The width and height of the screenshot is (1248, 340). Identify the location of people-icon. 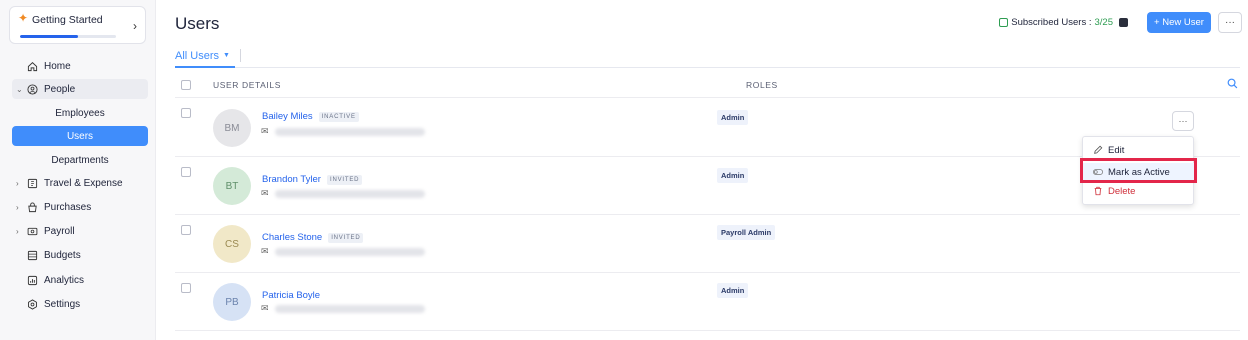
(32, 89).